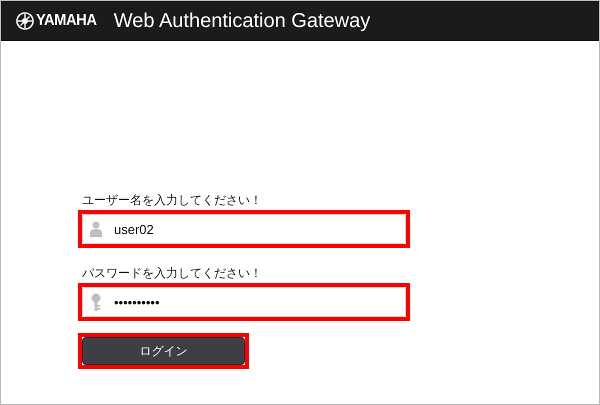 The image size is (600, 405). Describe the element at coordinates (172, 200) in the screenshot. I see `field-label: ユーザー名を入力してください！` at that location.